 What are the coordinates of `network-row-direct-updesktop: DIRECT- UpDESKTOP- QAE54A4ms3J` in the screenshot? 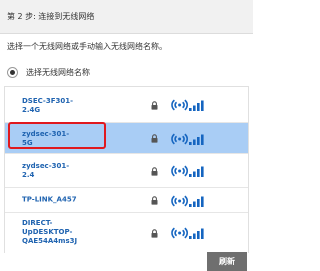 It's located at (126, 233).